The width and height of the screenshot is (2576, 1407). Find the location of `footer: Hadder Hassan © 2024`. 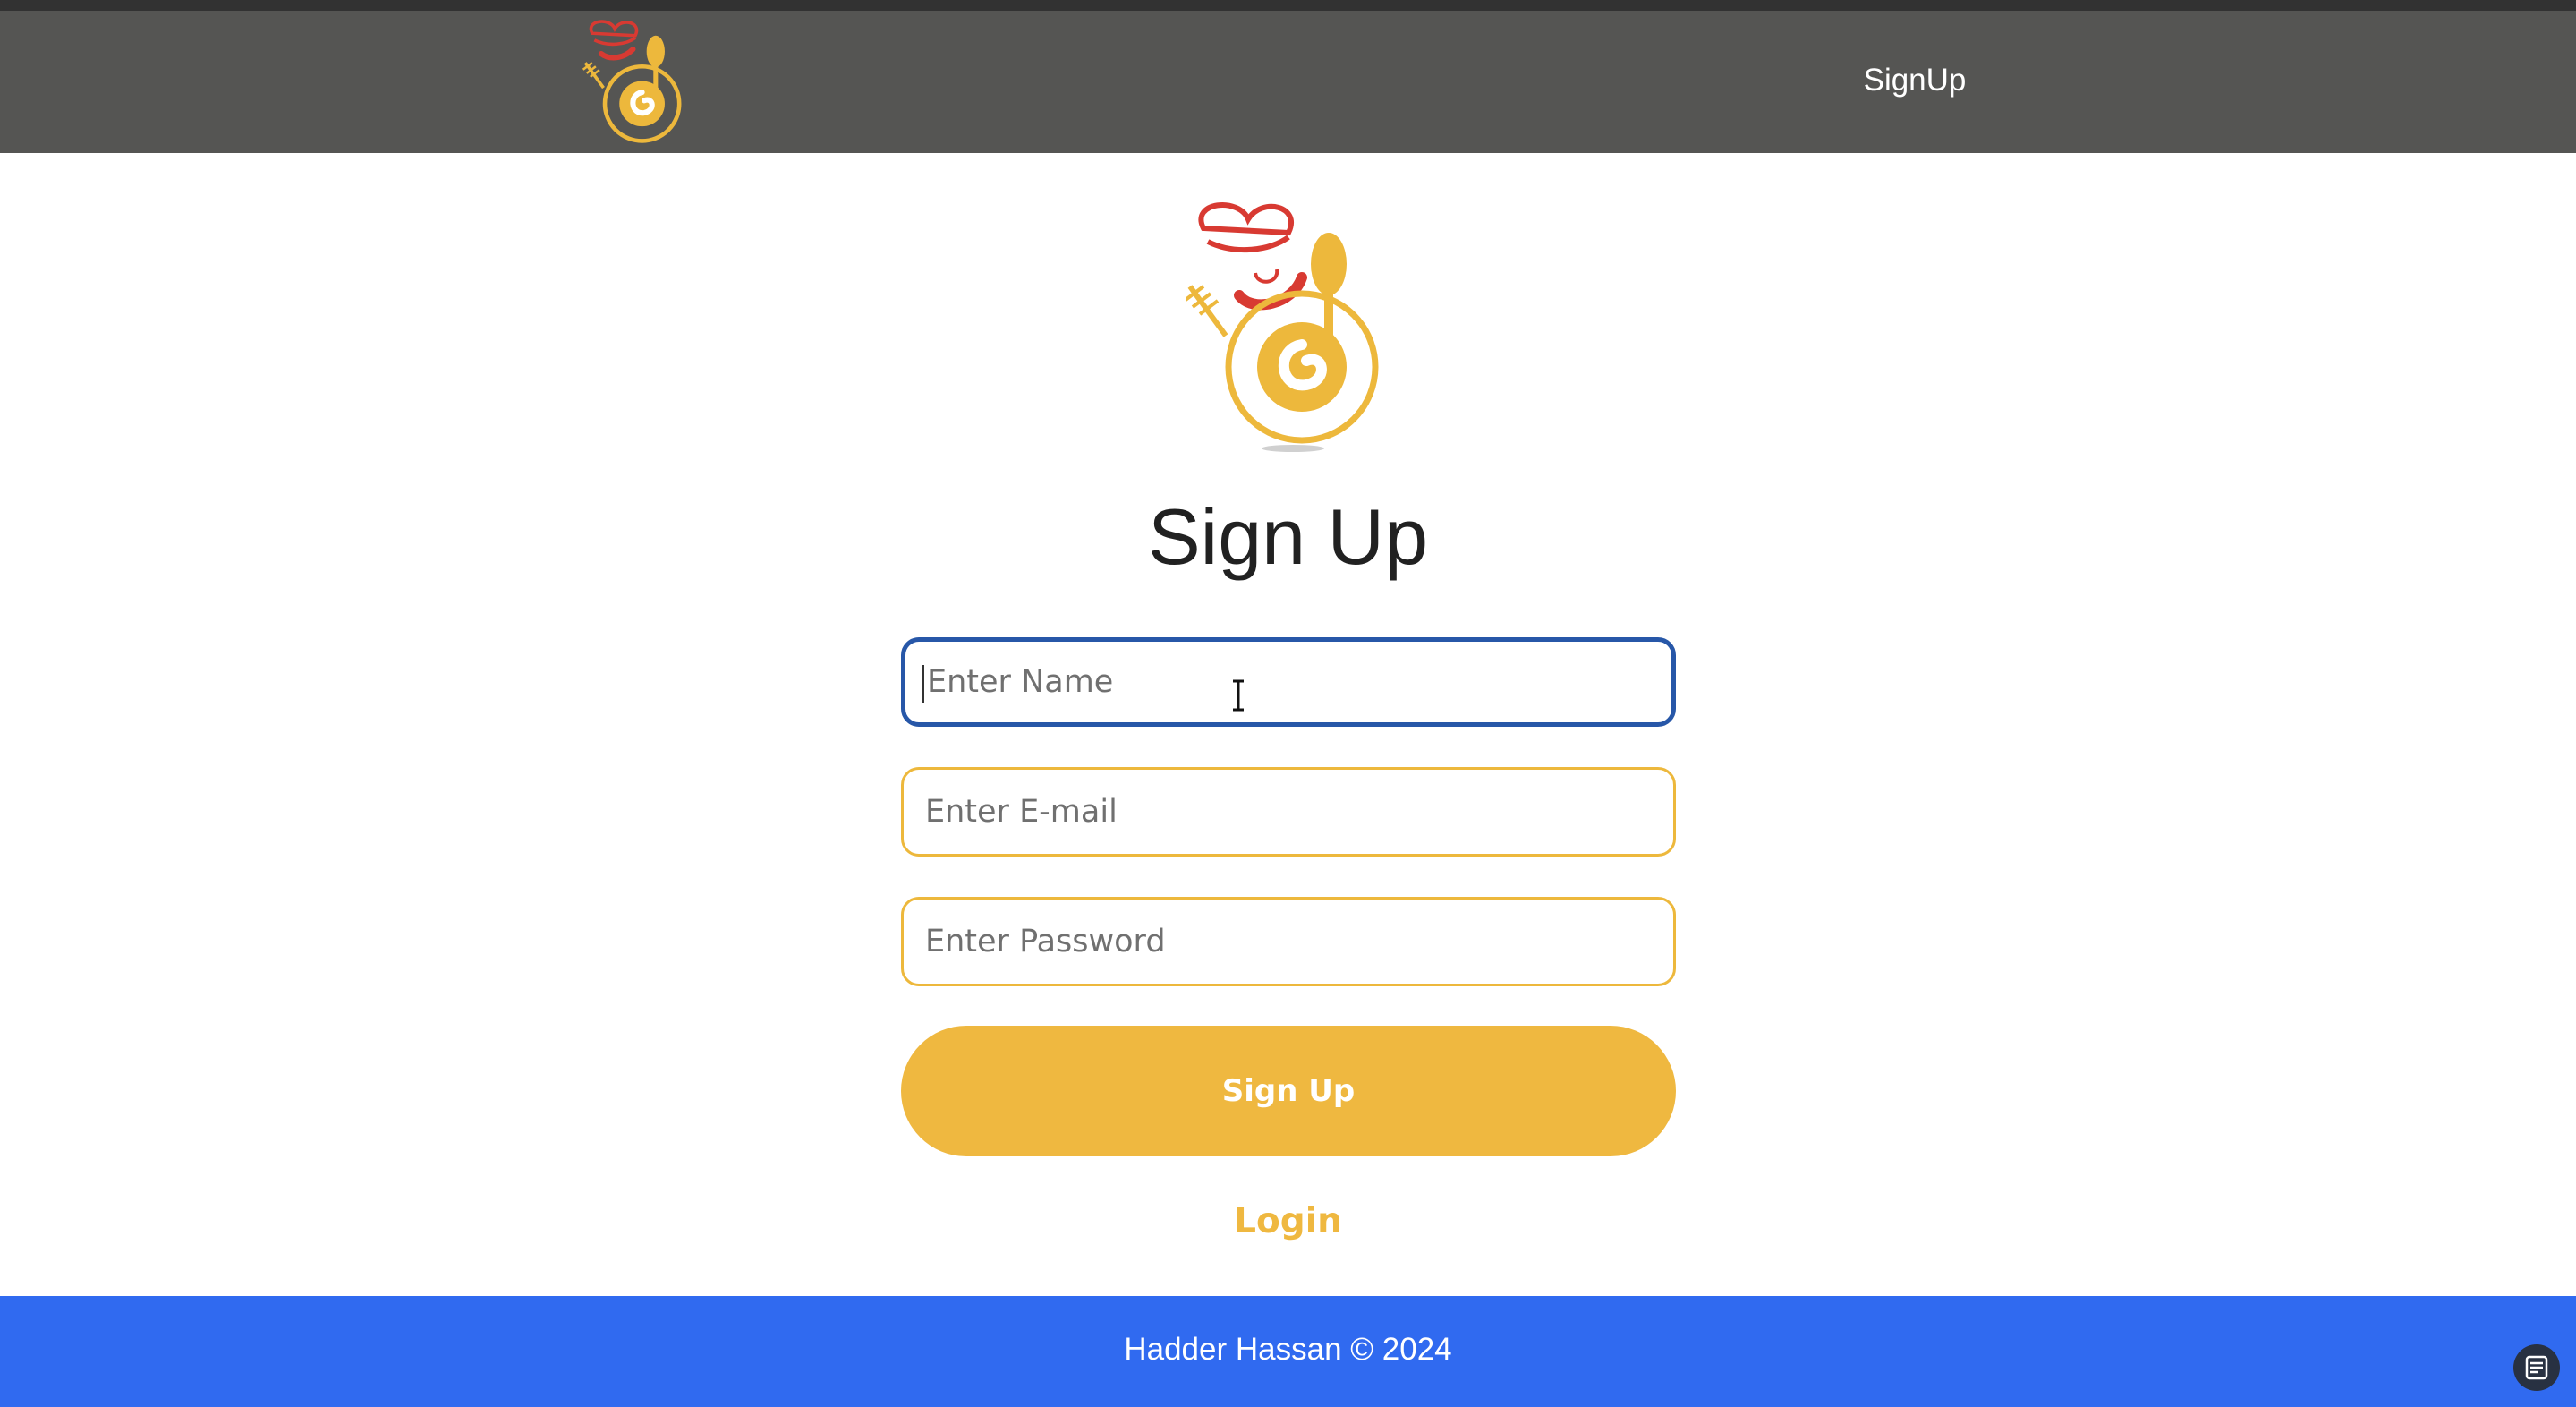

footer: Hadder Hassan © 2024 is located at coordinates (1288, 1351).